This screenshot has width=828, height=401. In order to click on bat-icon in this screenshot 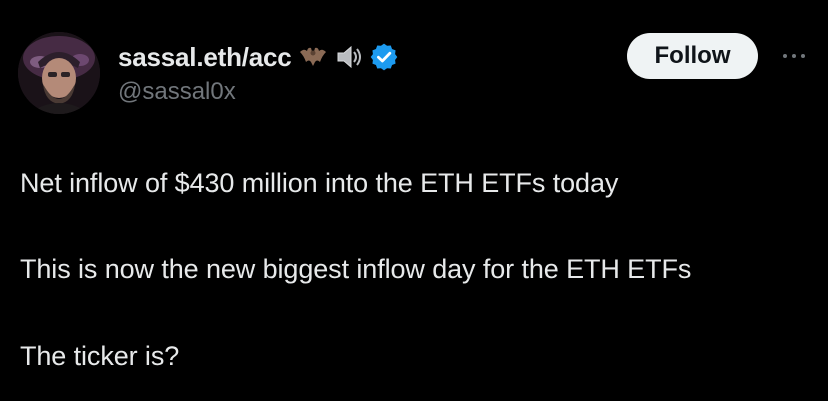, I will do `click(313, 57)`.